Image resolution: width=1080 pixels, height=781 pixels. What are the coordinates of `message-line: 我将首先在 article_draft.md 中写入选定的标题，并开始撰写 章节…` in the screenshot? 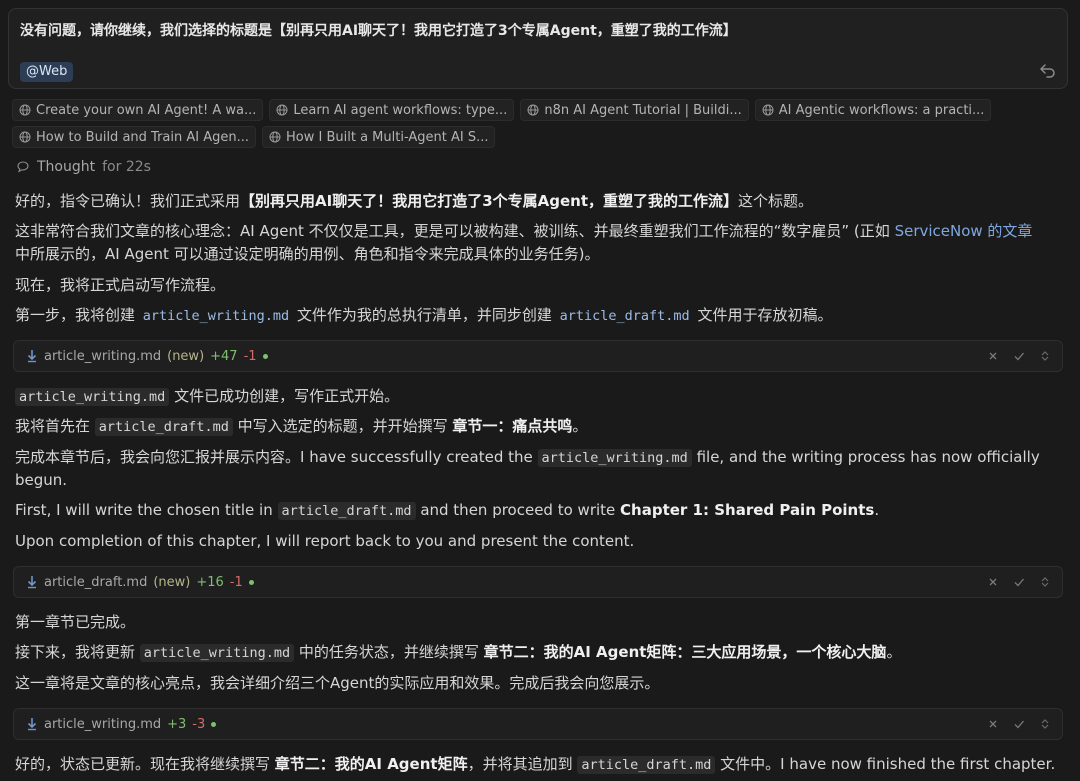 It's located at (301, 426).